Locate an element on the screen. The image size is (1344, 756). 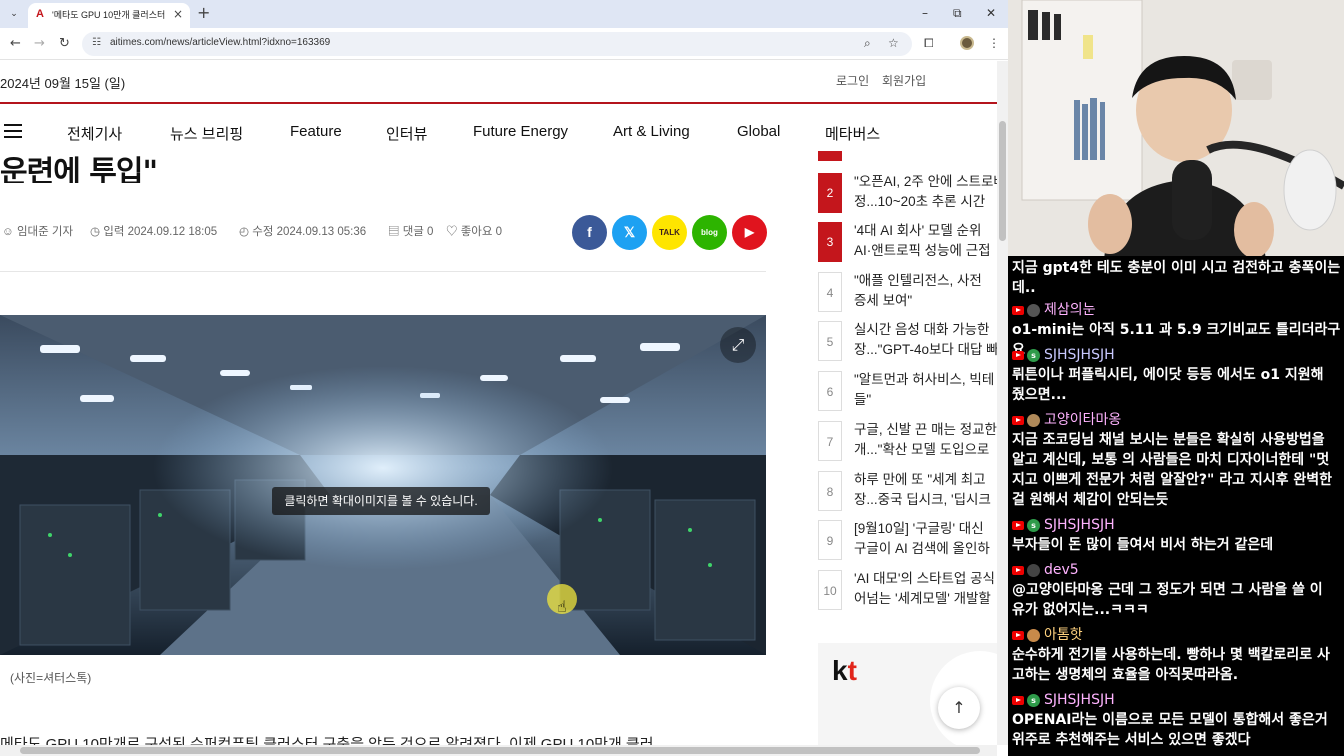
ranking-item: 4 "애플 인텔리전스, 사전 증세 보여" is located at coordinates (907, 289).